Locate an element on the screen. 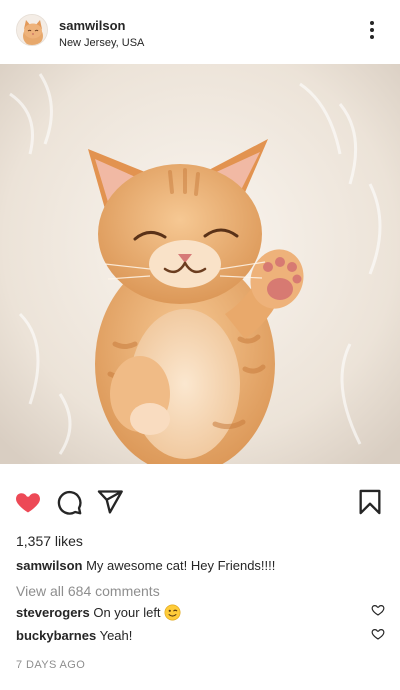 The image size is (400, 690). winking-face-emoji-icon is located at coordinates (172, 612).